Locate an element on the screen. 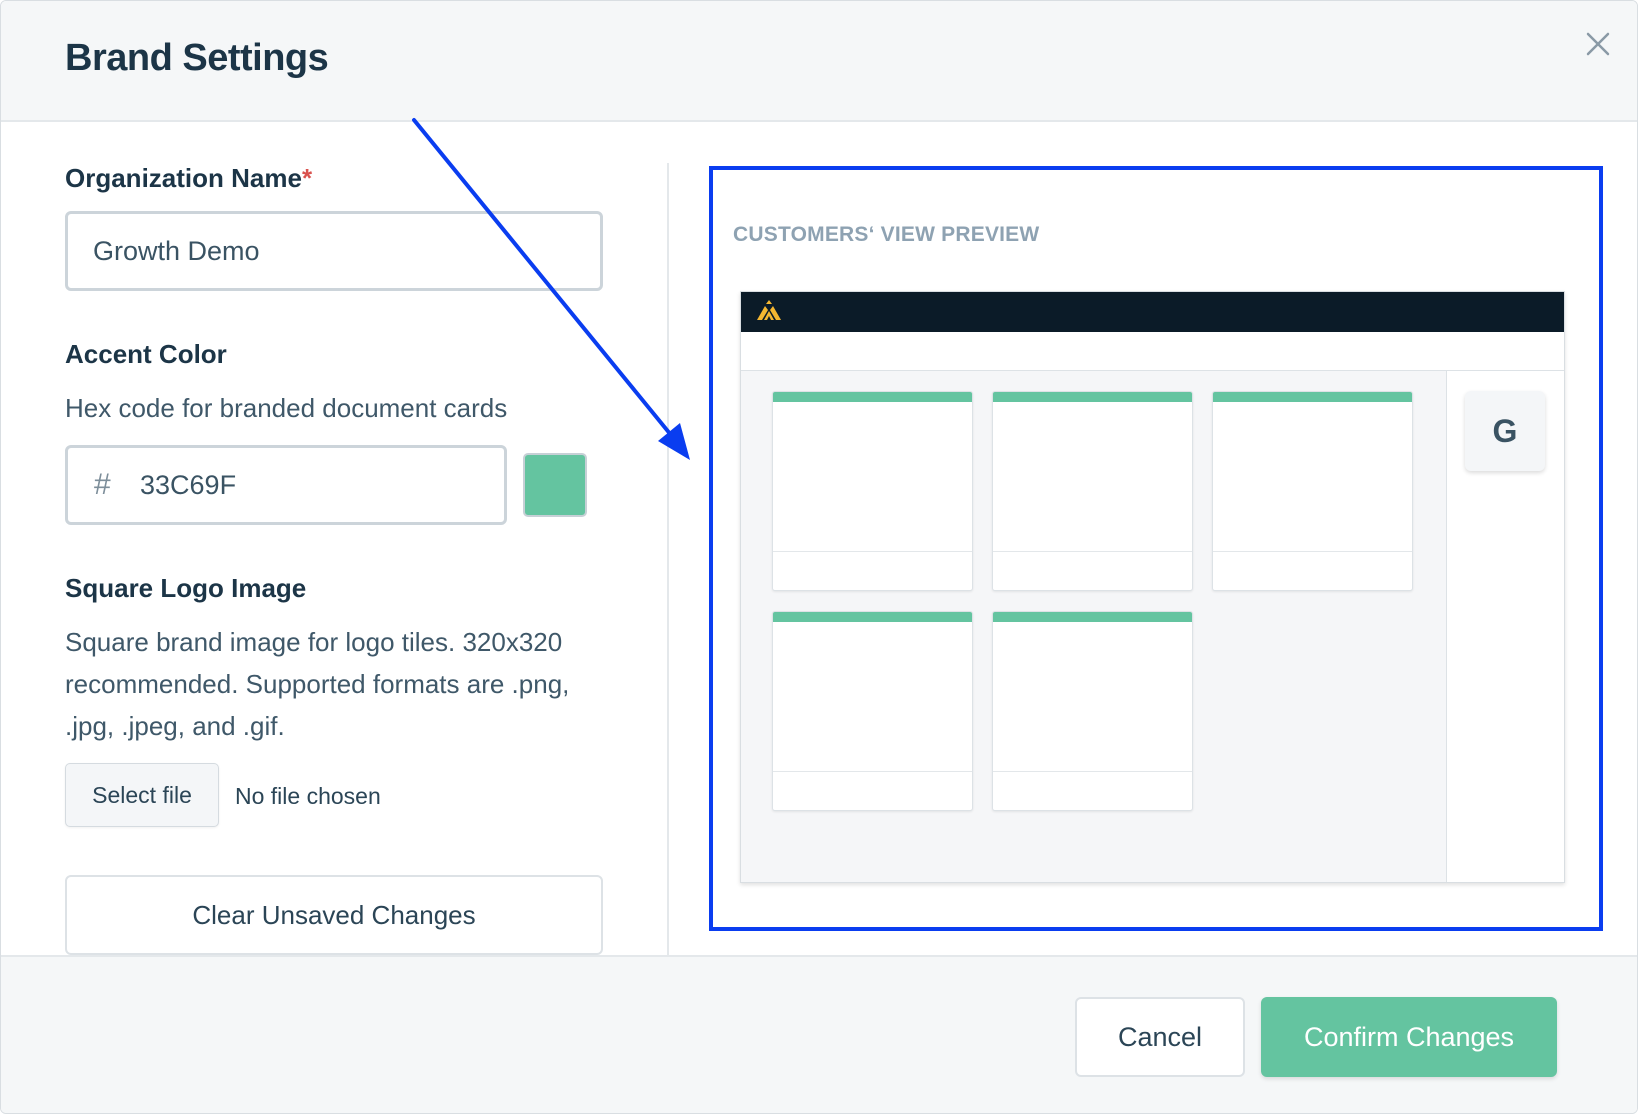  brand-logo-icon is located at coordinates (769, 312).